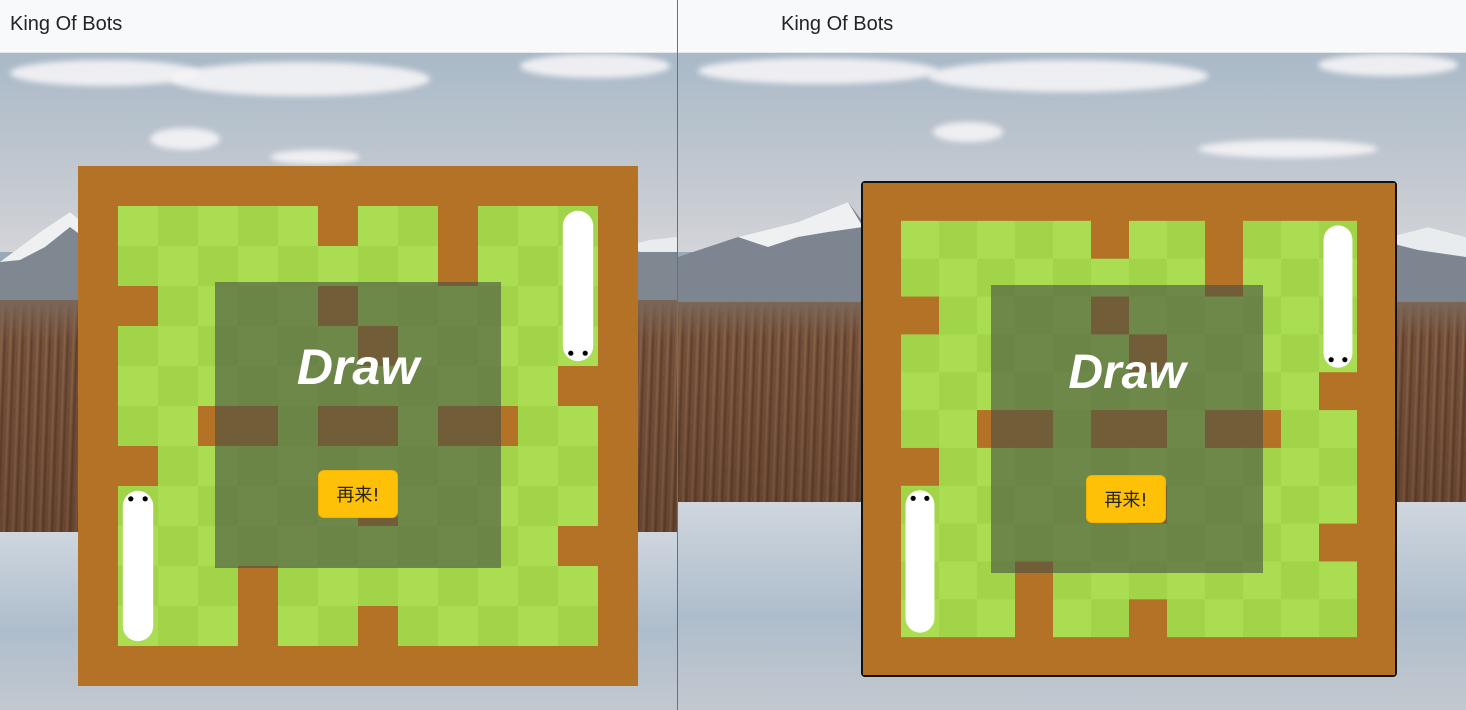  What do you see at coordinates (358, 367) in the screenshot?
I see `result-text: Draw` at bounding box center [358, 367].